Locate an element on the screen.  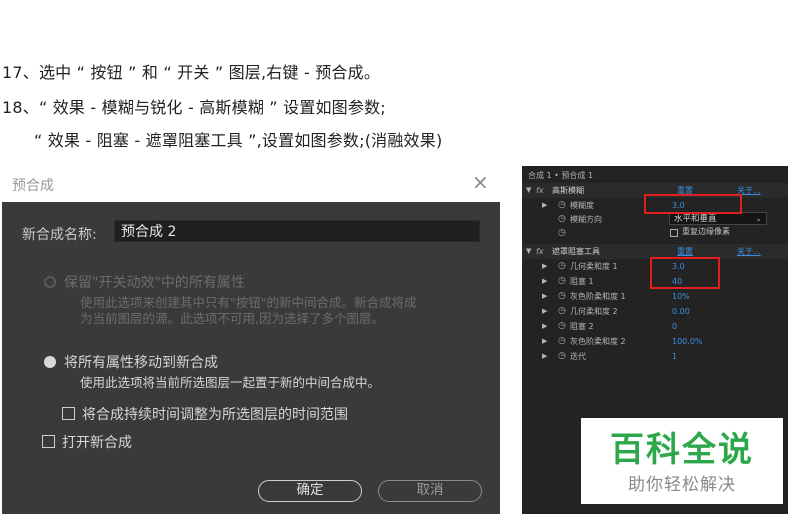
param-label: 灰色阶柔和度 2 is located at coordinates (598, 341).